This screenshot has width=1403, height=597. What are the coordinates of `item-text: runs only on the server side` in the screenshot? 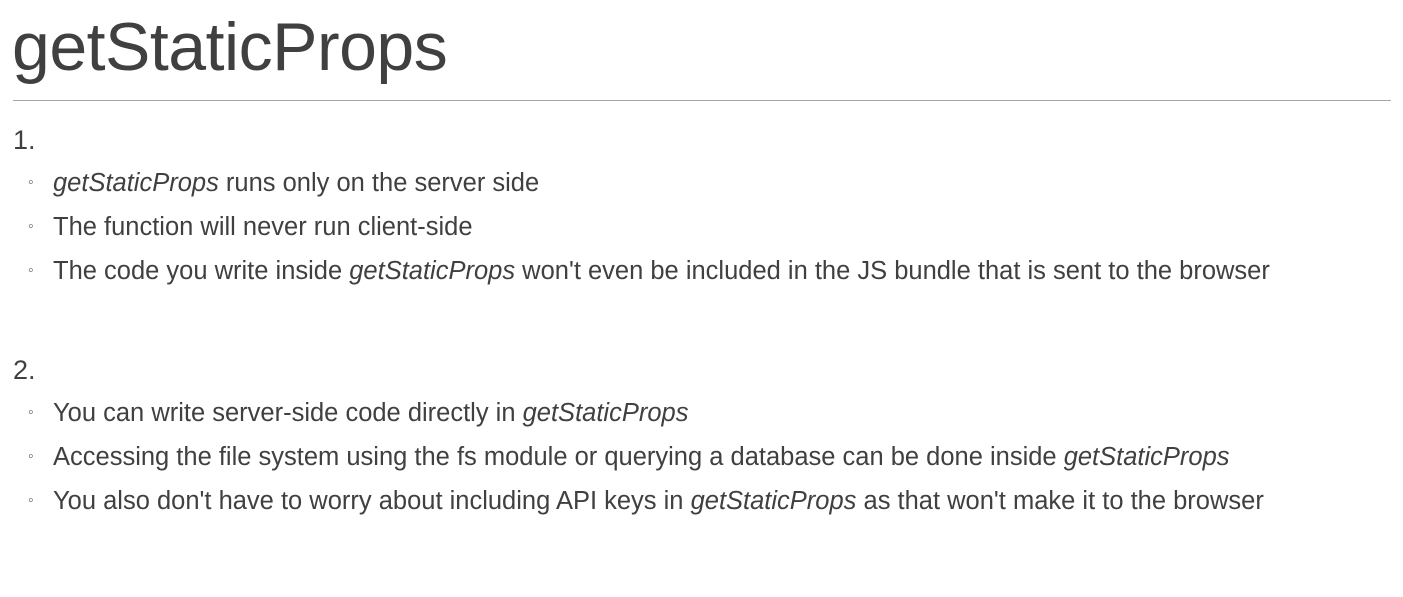 It's located at (379, 183).